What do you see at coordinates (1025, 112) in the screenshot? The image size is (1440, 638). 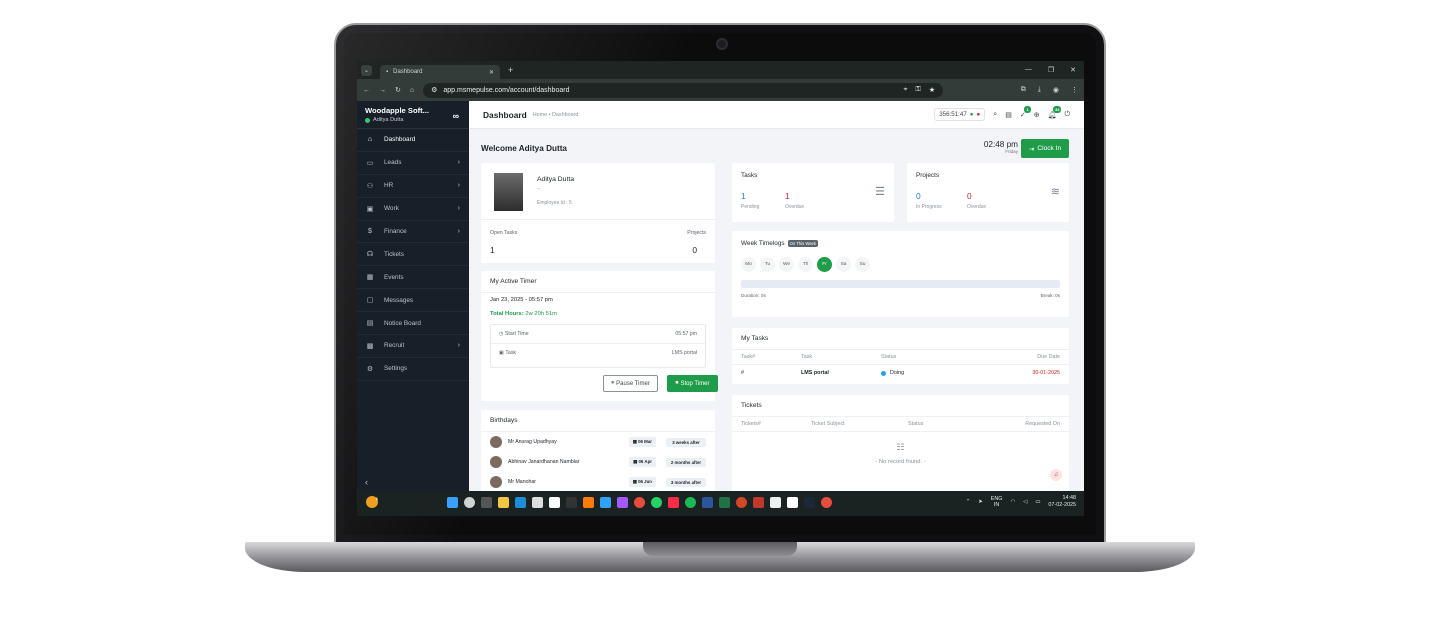 I see `tasks-icon: ✓ 1` at bounding box center [1025, 112].